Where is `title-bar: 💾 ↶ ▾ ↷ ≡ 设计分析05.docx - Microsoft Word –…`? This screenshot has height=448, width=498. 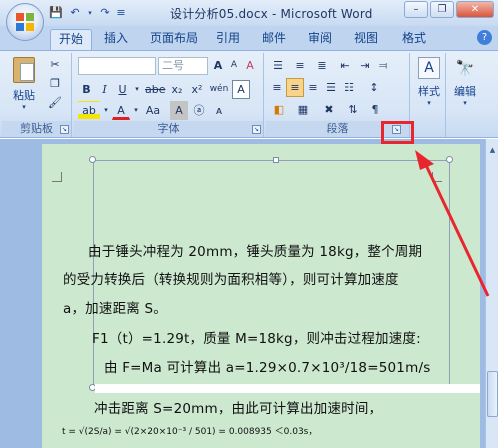
title-bar: 💾 ↶ ▾ ↷ ≡ 设计分析05.docx - Microsoft Word –… is located at coordinates (249, 13).